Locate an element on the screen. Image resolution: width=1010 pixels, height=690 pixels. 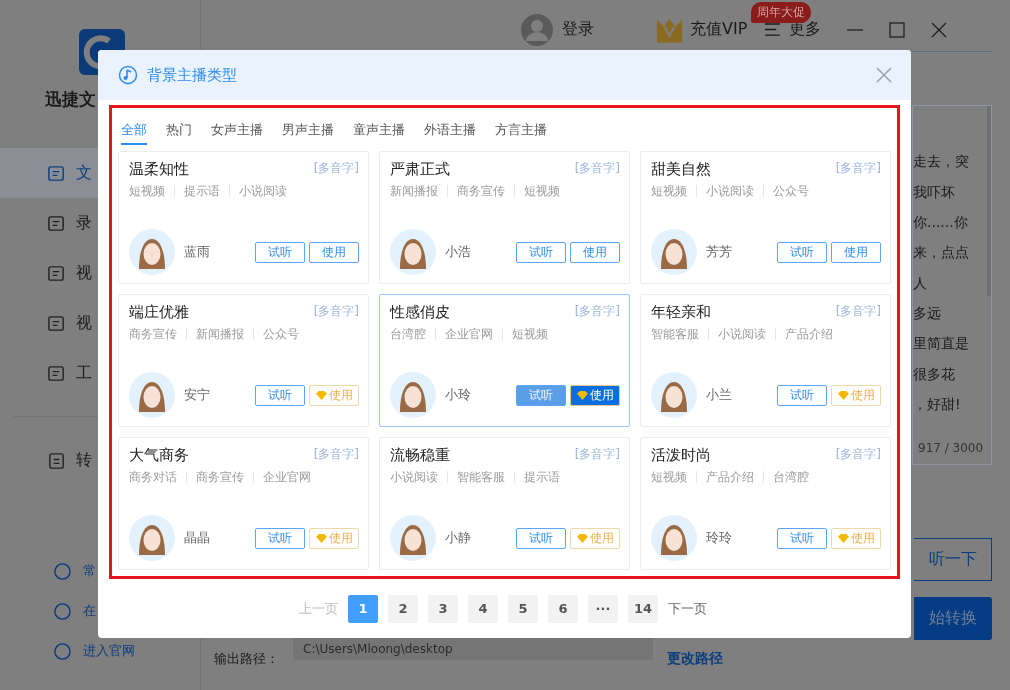
voice-name: 小兰 is located at coordinates (719, 395).